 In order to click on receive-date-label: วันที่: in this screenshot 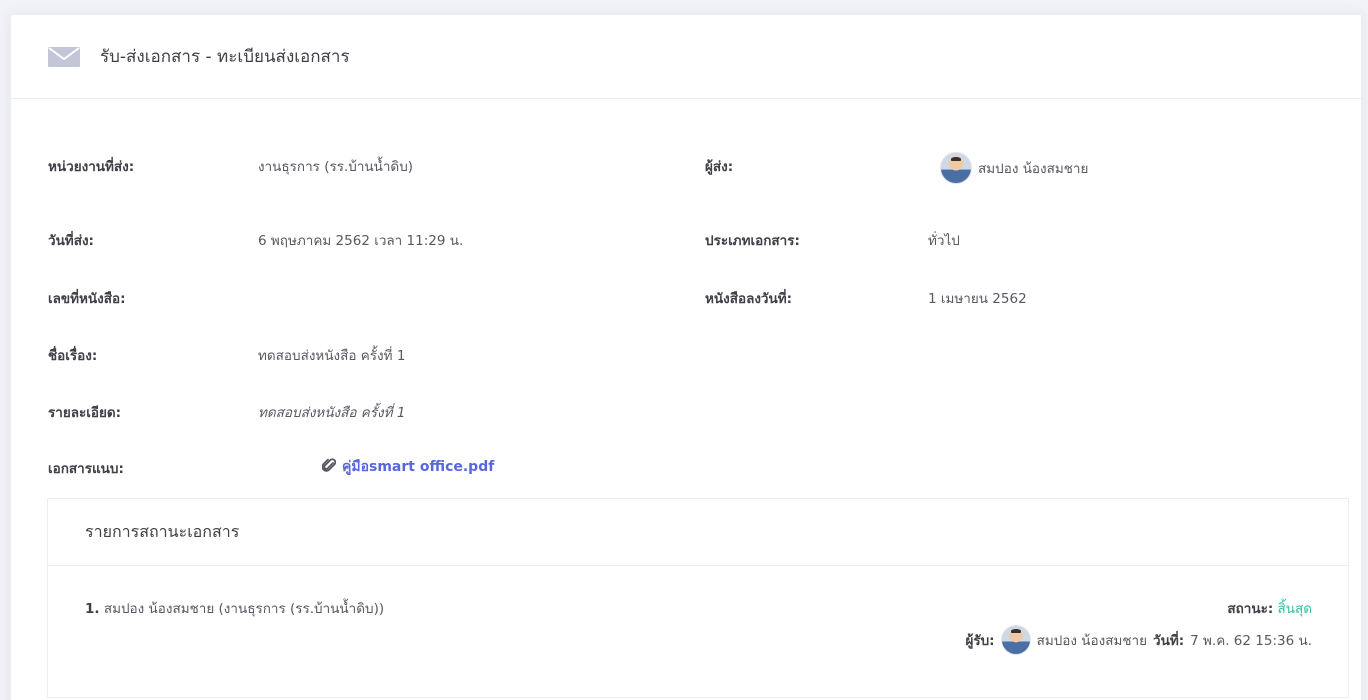, I will do `click(1169, 641)`.